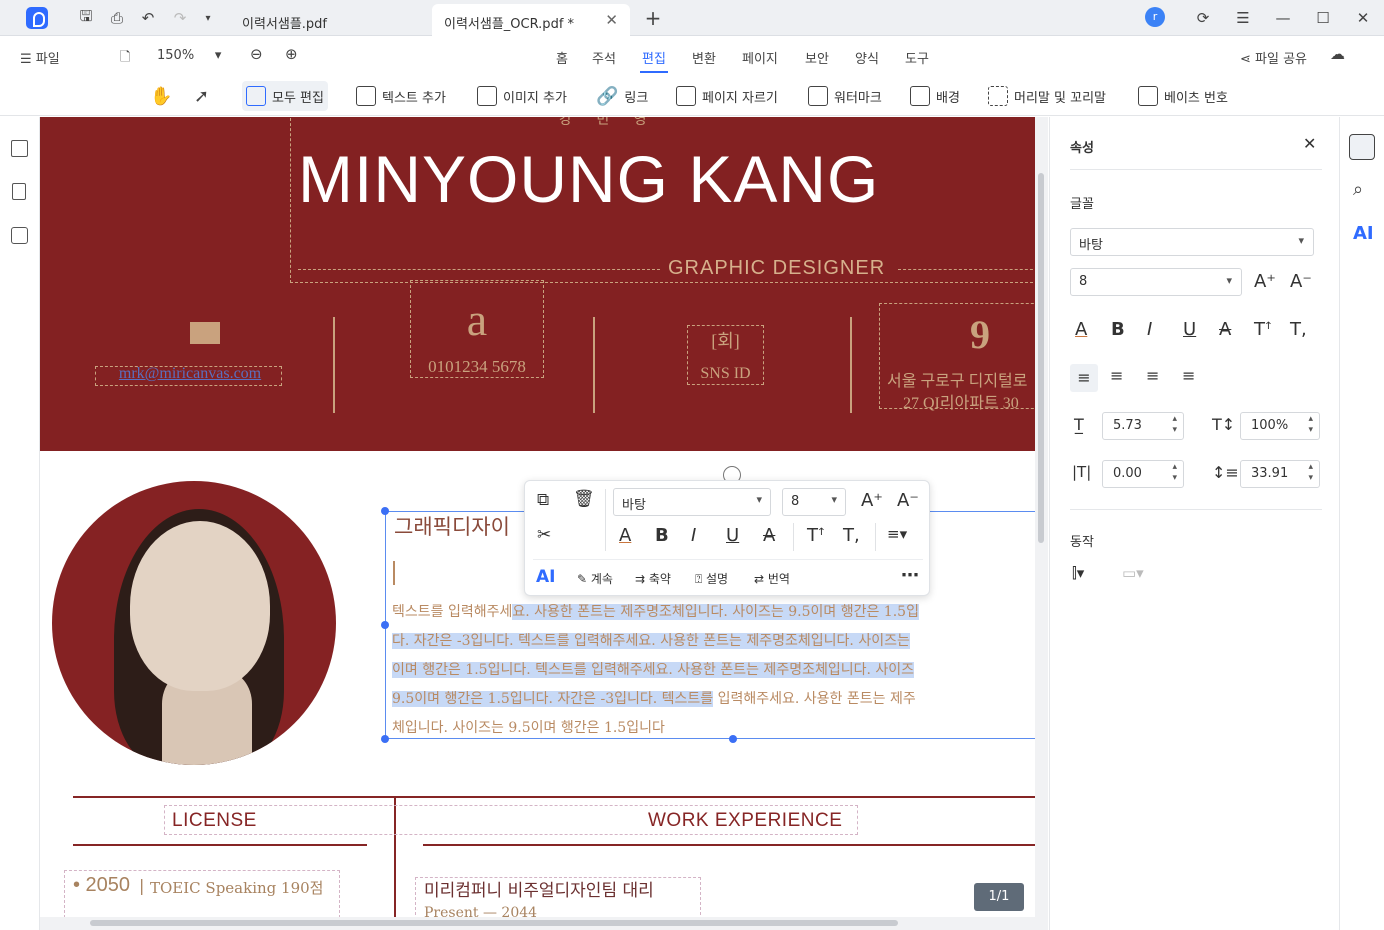 This screenshot has width=1384, height=930. What do you see at coordinates (622, 96) in the screenshot?
I see `link-button: 🔗 링크` at bounding box center [622, 96].